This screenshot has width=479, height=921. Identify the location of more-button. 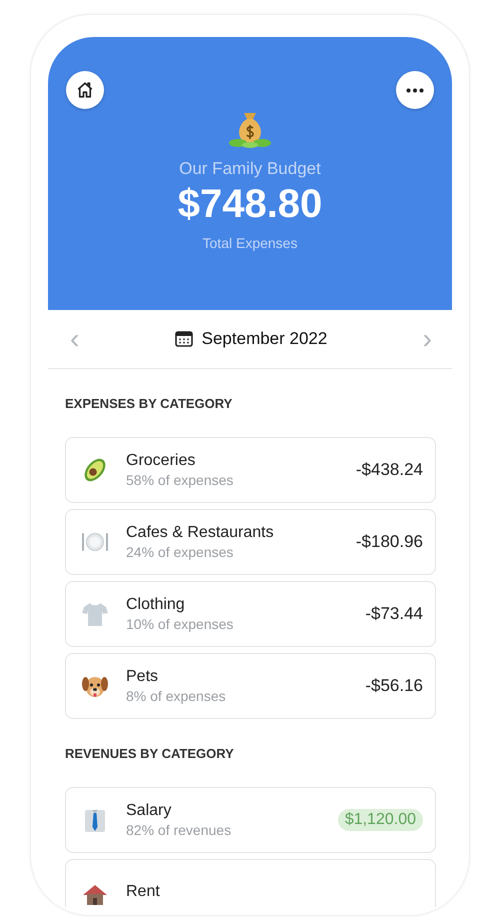
(415, 90).